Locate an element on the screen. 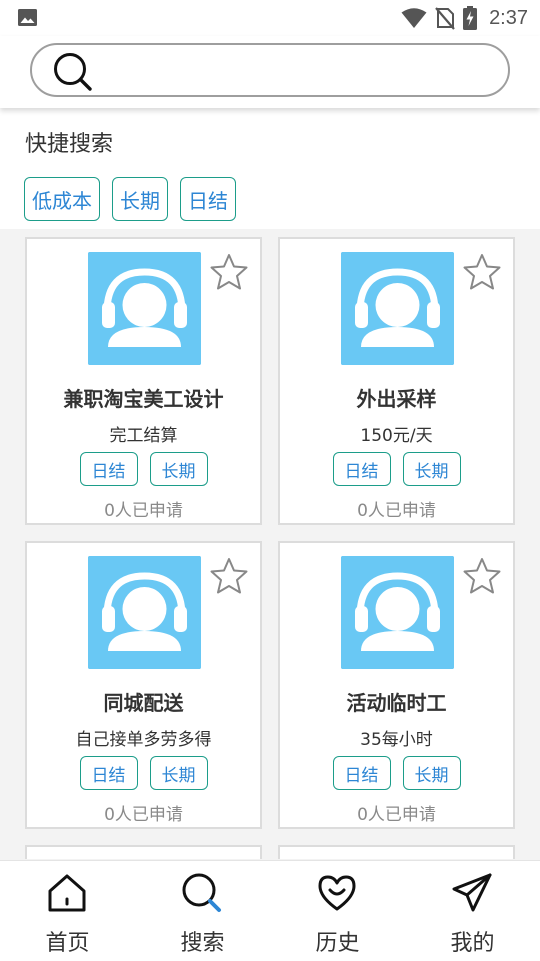  job-title: 活动临时工 is located at coordinates (396, 703).